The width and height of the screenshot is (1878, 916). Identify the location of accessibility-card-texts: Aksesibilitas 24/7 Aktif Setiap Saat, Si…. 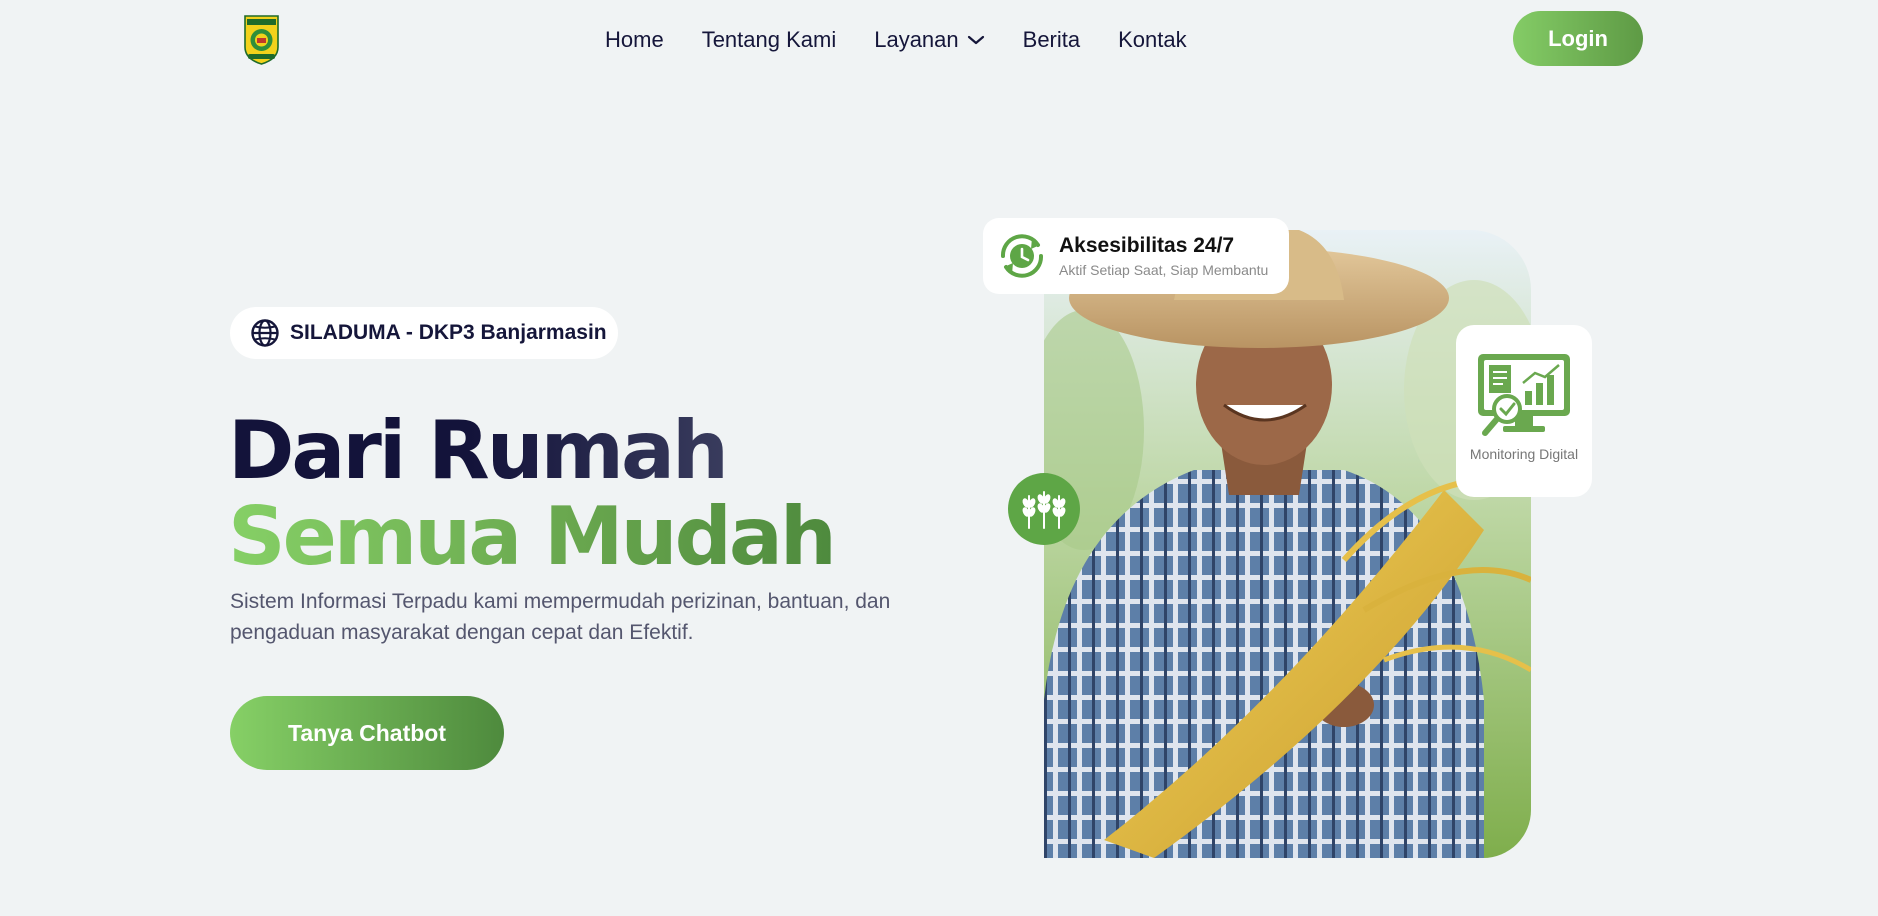
(1163, 256).